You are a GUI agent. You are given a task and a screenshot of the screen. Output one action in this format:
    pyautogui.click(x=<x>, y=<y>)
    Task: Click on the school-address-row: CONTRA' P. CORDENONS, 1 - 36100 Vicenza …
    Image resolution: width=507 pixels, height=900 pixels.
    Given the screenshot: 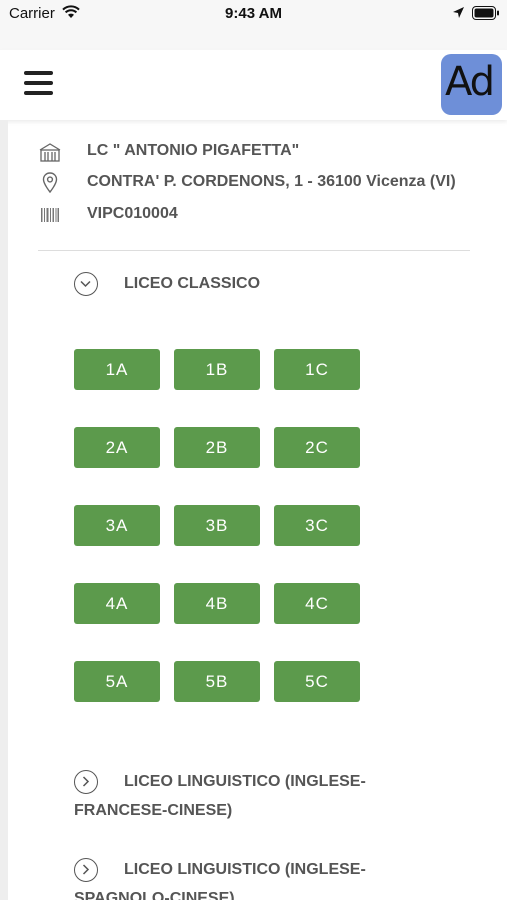 What is the action you would take?
    pyautogui.click(x=247, y=183)
    